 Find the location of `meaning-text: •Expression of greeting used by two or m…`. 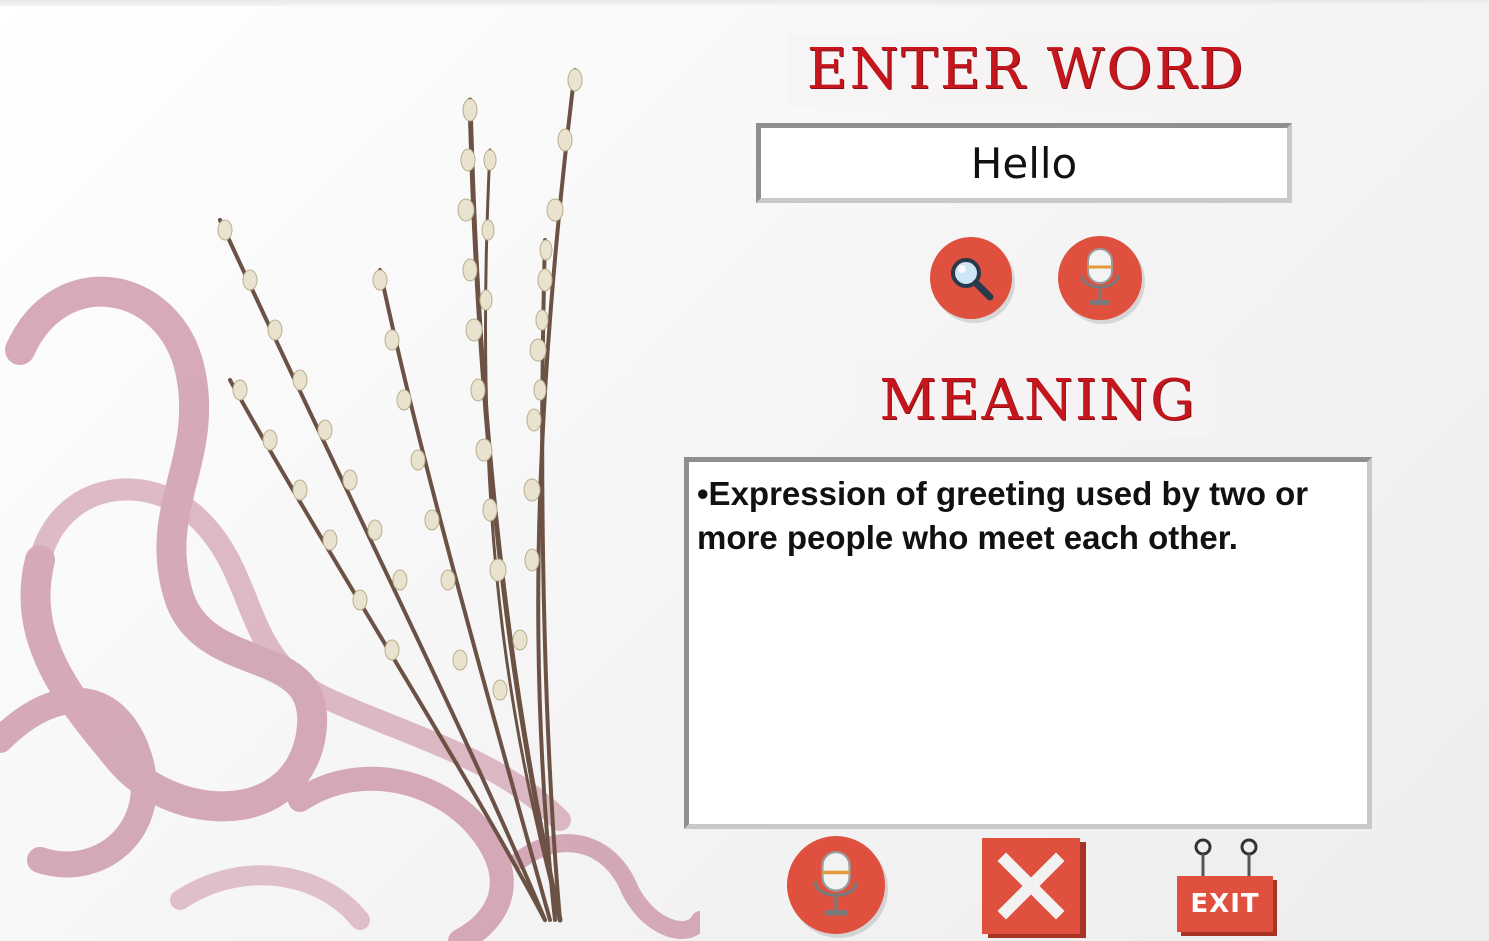

meaning-text: •Expression of greeting used by two or m… is located at coordinates (1003, 515).